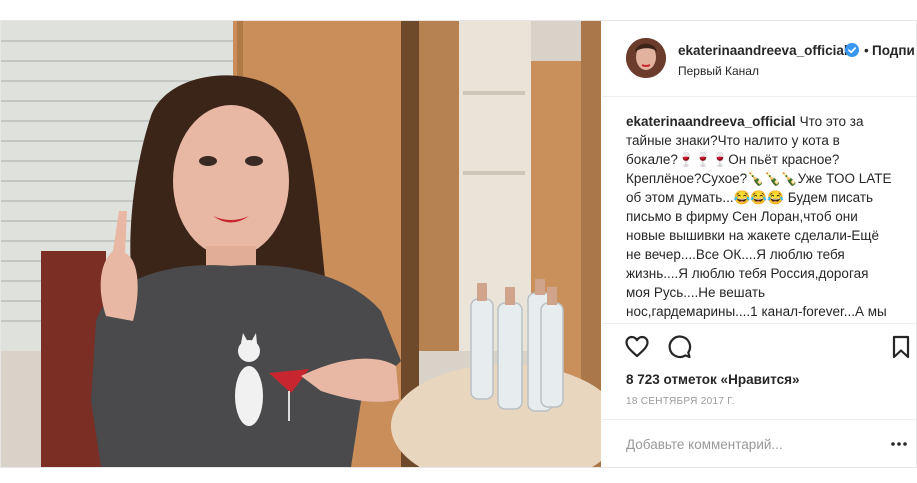 The height and width of the screenshot is (483, 917). What do you see at coordinates (899, 444) in the screenshot?
I see `more-options-icon` at bounding box center [899, 444].